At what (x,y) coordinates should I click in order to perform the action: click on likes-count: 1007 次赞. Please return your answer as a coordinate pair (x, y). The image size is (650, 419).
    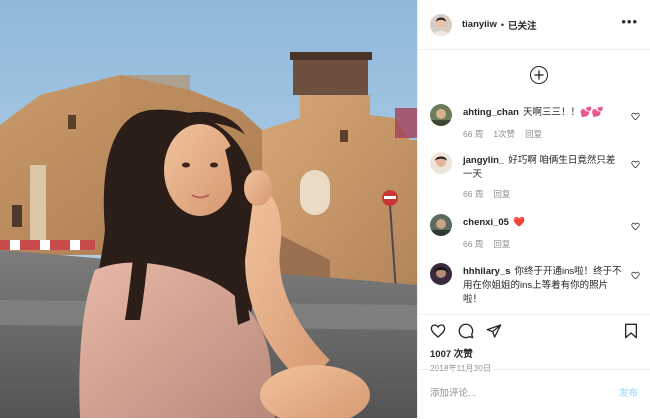
    Looking at the image, I should click on (451, 353).